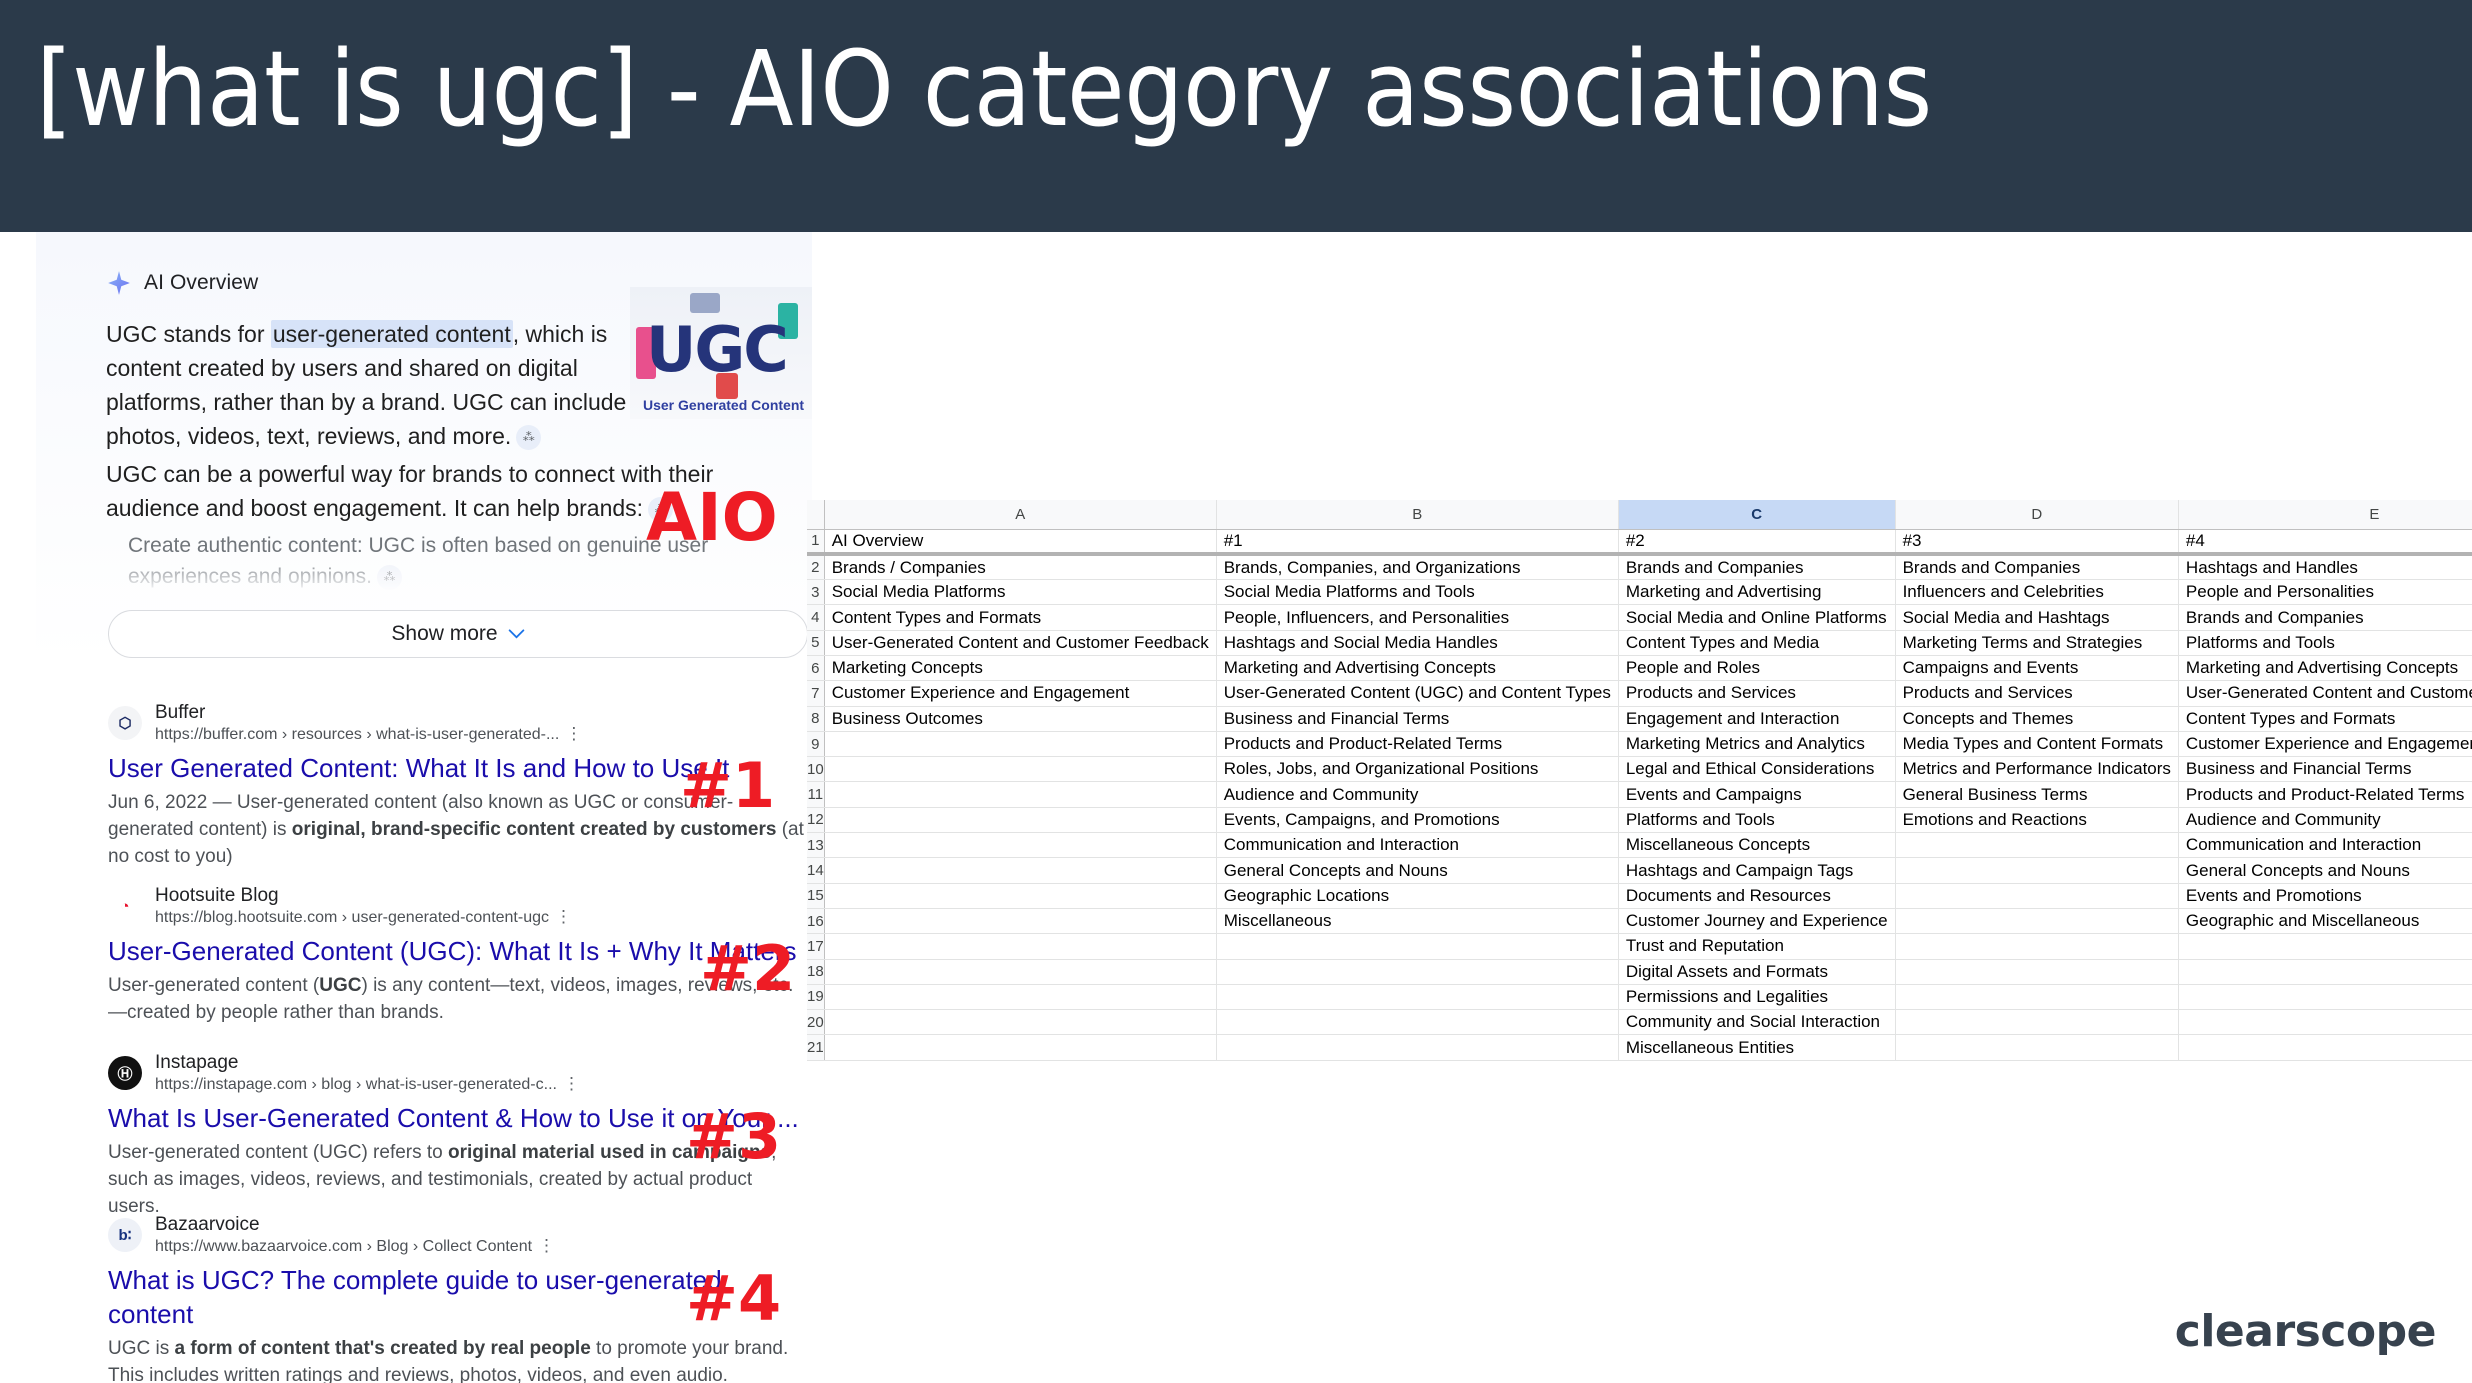 The width and height of the screenshot is (2472, 1383). What do you see at coordinates (1417, 1047) in the screenshot?
I see `cell-B21` at bounding box center [1417, 1047].